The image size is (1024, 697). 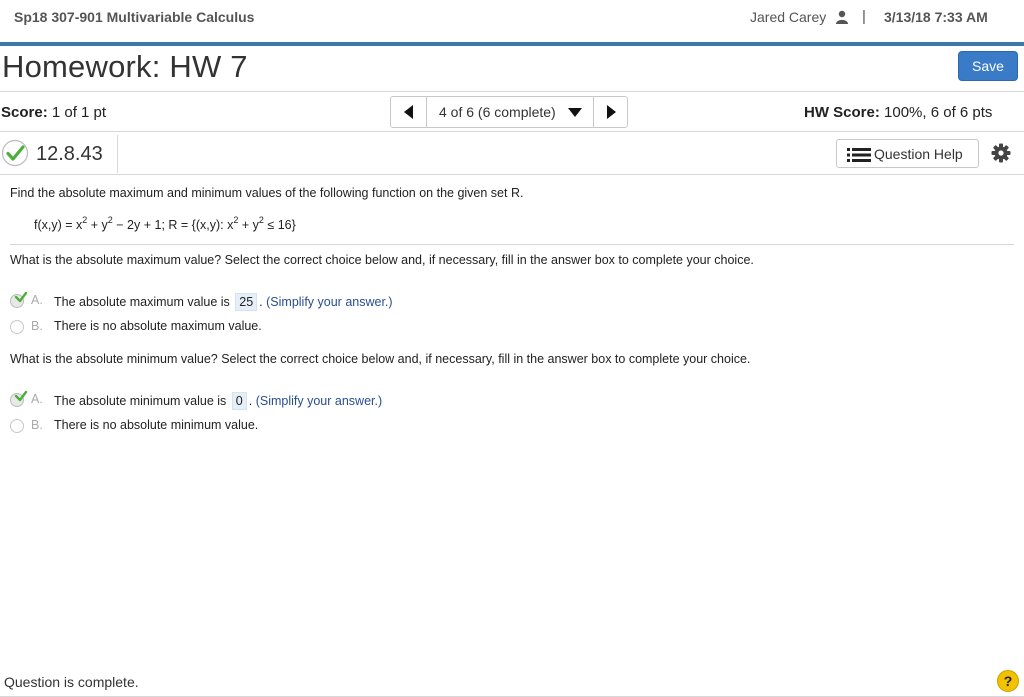 What do you see at coordinates (71, 682) in the screenshot?
I see `completion-status: Question is complete.` at bounding box center [71, 682].